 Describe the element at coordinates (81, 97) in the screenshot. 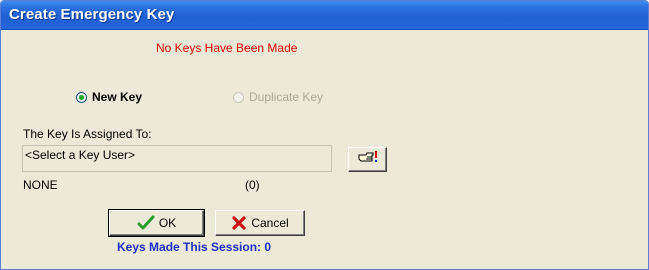

I see `radio-checked-icon` at that location.